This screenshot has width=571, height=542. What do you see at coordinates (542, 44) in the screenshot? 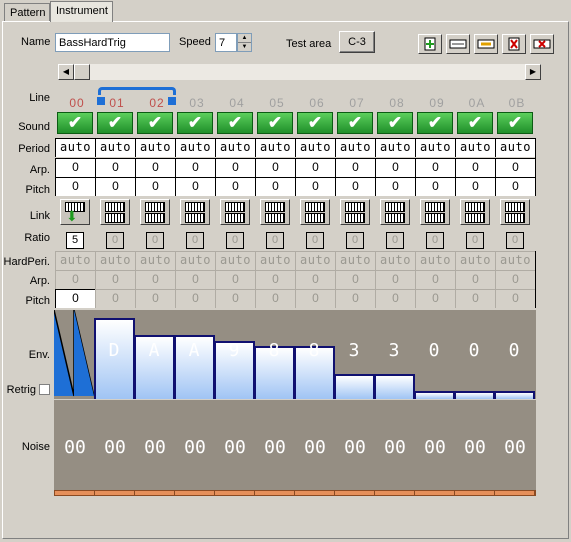
I see `clear-column-icon` at bounding box center [542, 44].